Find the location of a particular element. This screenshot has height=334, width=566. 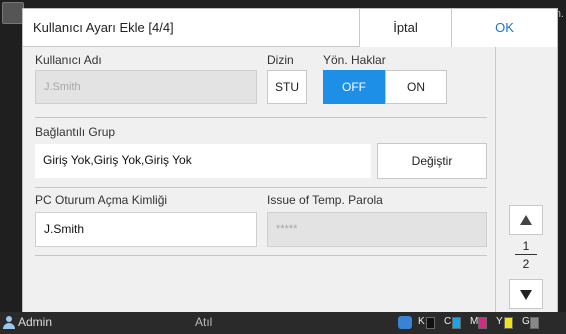

ink-label: C is located at coordinates (448, 321).